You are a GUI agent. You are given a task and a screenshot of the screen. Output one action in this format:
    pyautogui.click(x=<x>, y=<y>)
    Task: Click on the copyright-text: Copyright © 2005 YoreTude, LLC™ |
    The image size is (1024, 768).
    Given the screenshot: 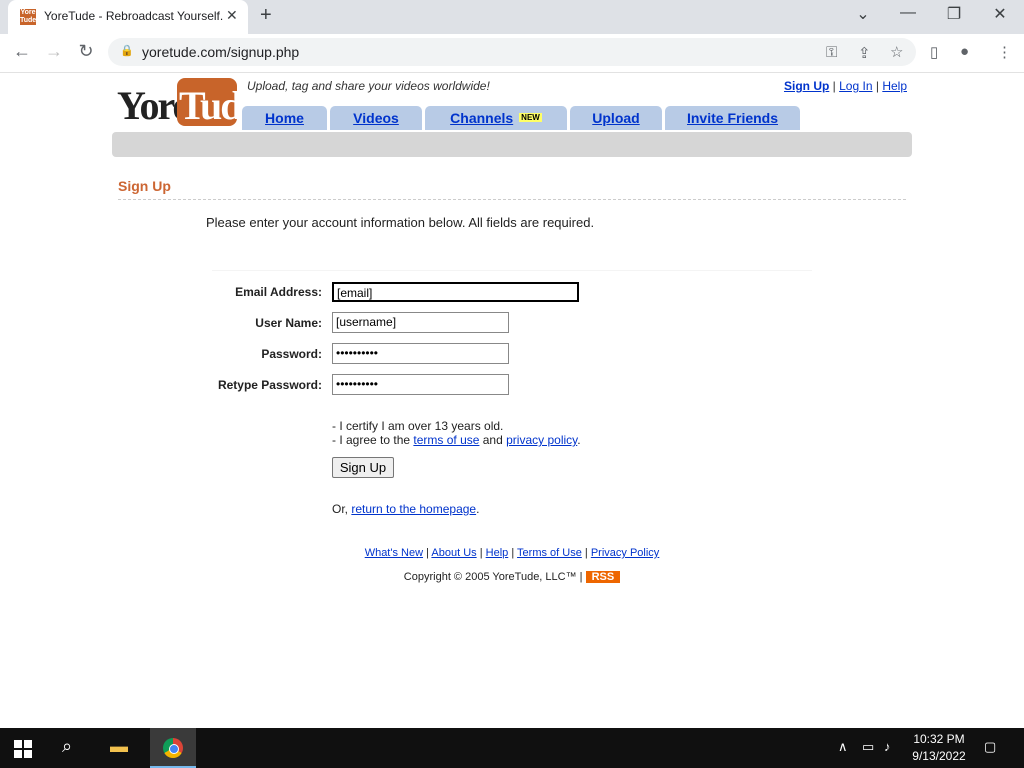 What is the action you would take?
    pyautogui.click(x=494, y=577)
    